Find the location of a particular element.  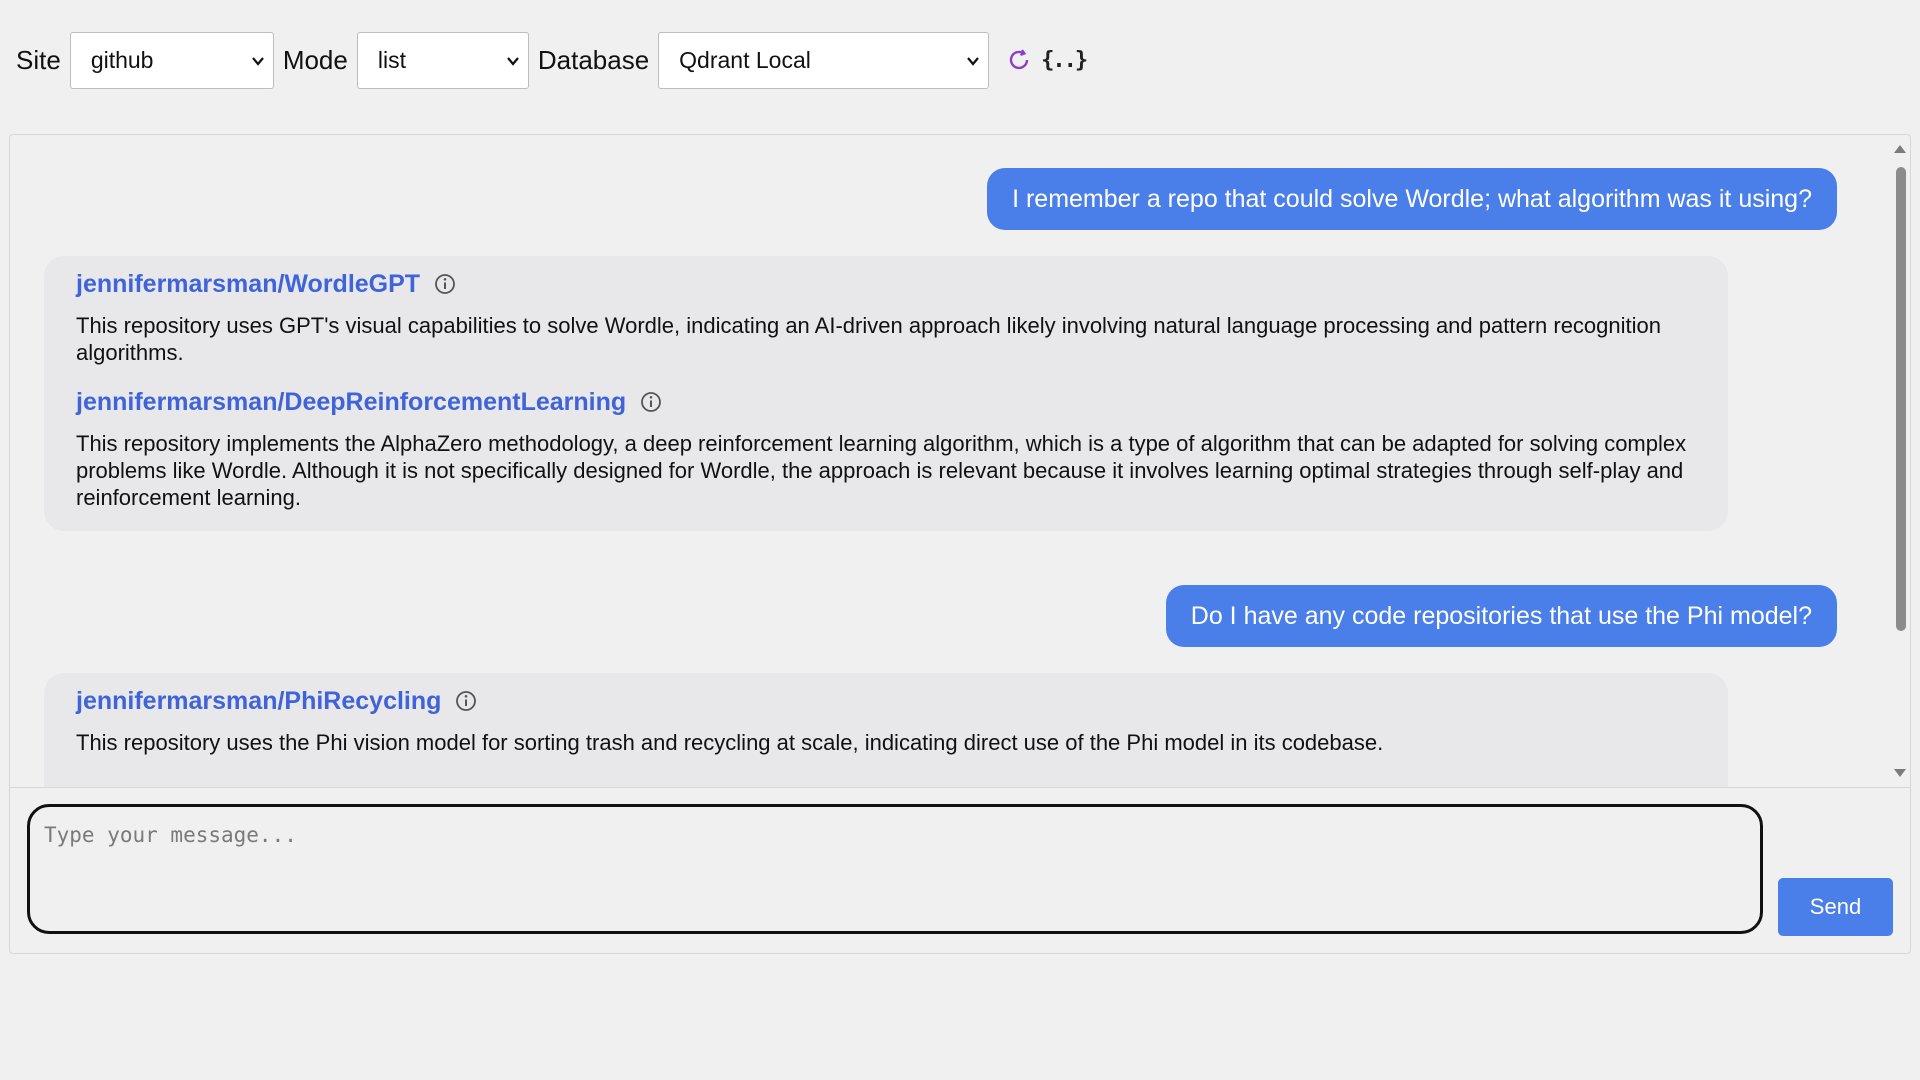

scroll-down-arrow-icon is located at coordinates (1900, 773).